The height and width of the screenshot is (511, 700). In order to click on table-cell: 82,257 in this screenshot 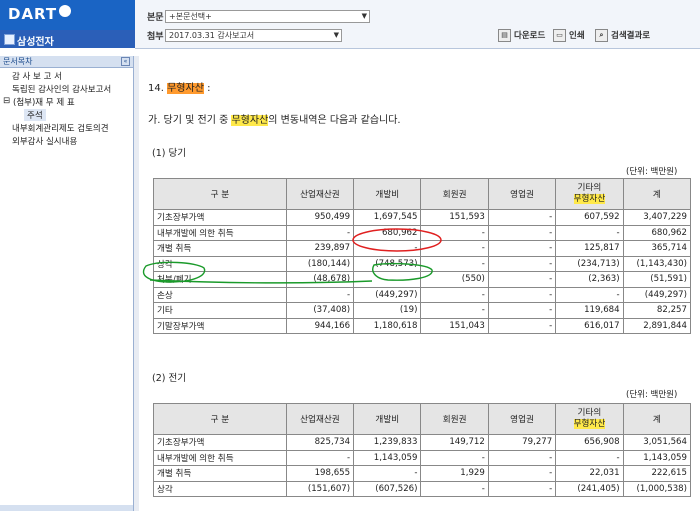, I will do `click(657, 310)`.